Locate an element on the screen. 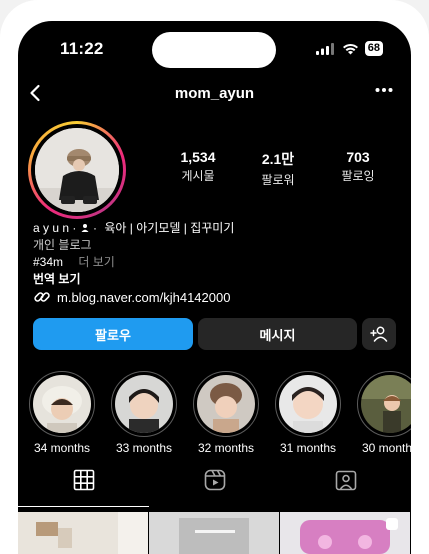 This screenshot has width=429, height=554. posts-grid is located at coordinates (214, 533).